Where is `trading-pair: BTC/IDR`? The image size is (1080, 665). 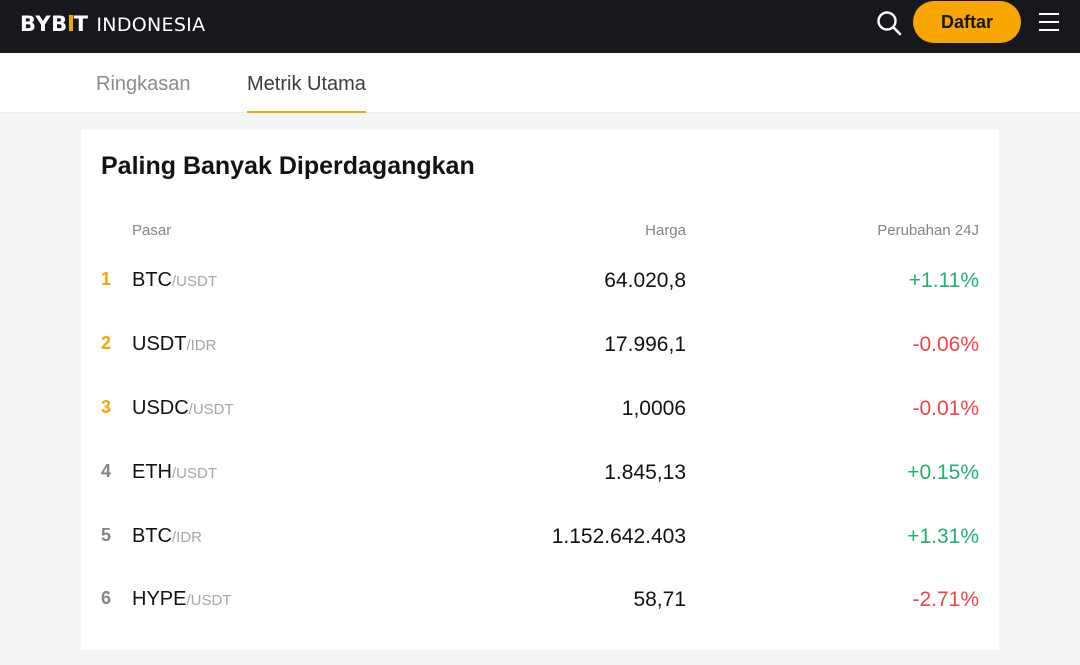 trading-pair: BTC/IDR is located at coordinates (167, 536).